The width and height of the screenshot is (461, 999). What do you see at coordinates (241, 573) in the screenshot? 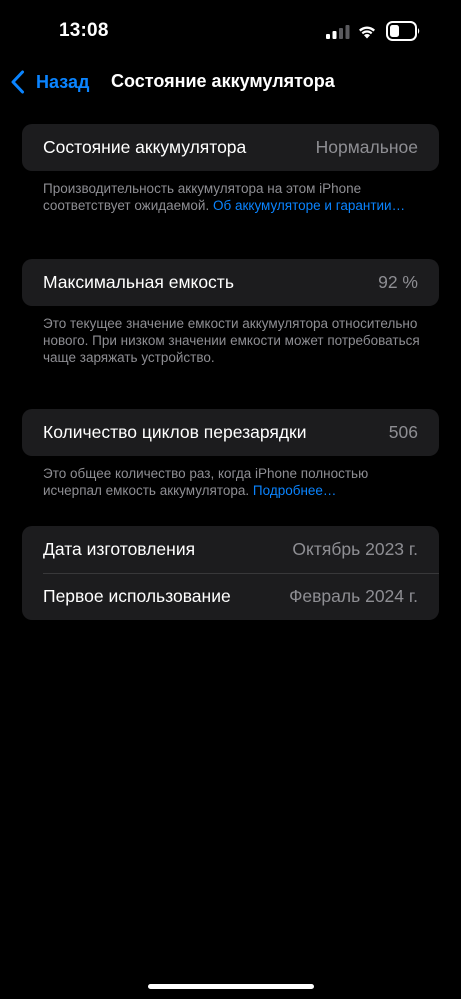
I see `row-divider` at bounding box center [241, 573].